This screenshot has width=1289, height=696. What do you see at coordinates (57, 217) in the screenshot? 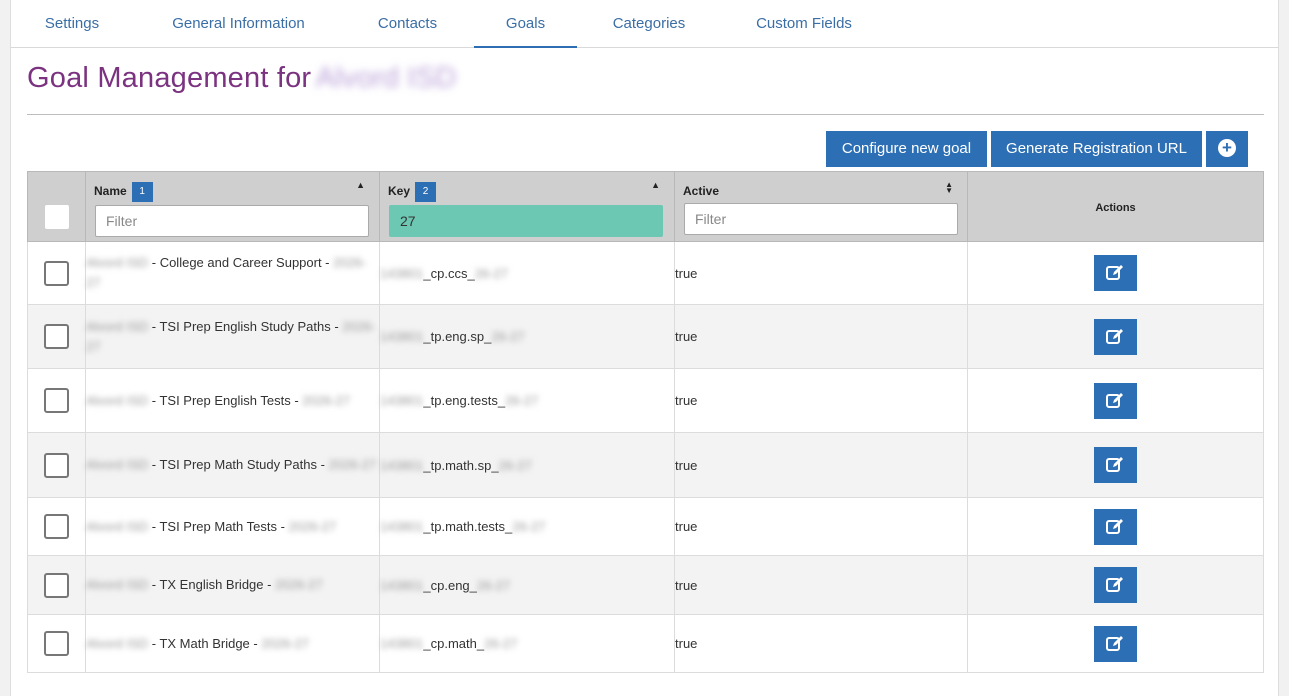
I see `select-all-checkbox` at bounding box center [57, 217].